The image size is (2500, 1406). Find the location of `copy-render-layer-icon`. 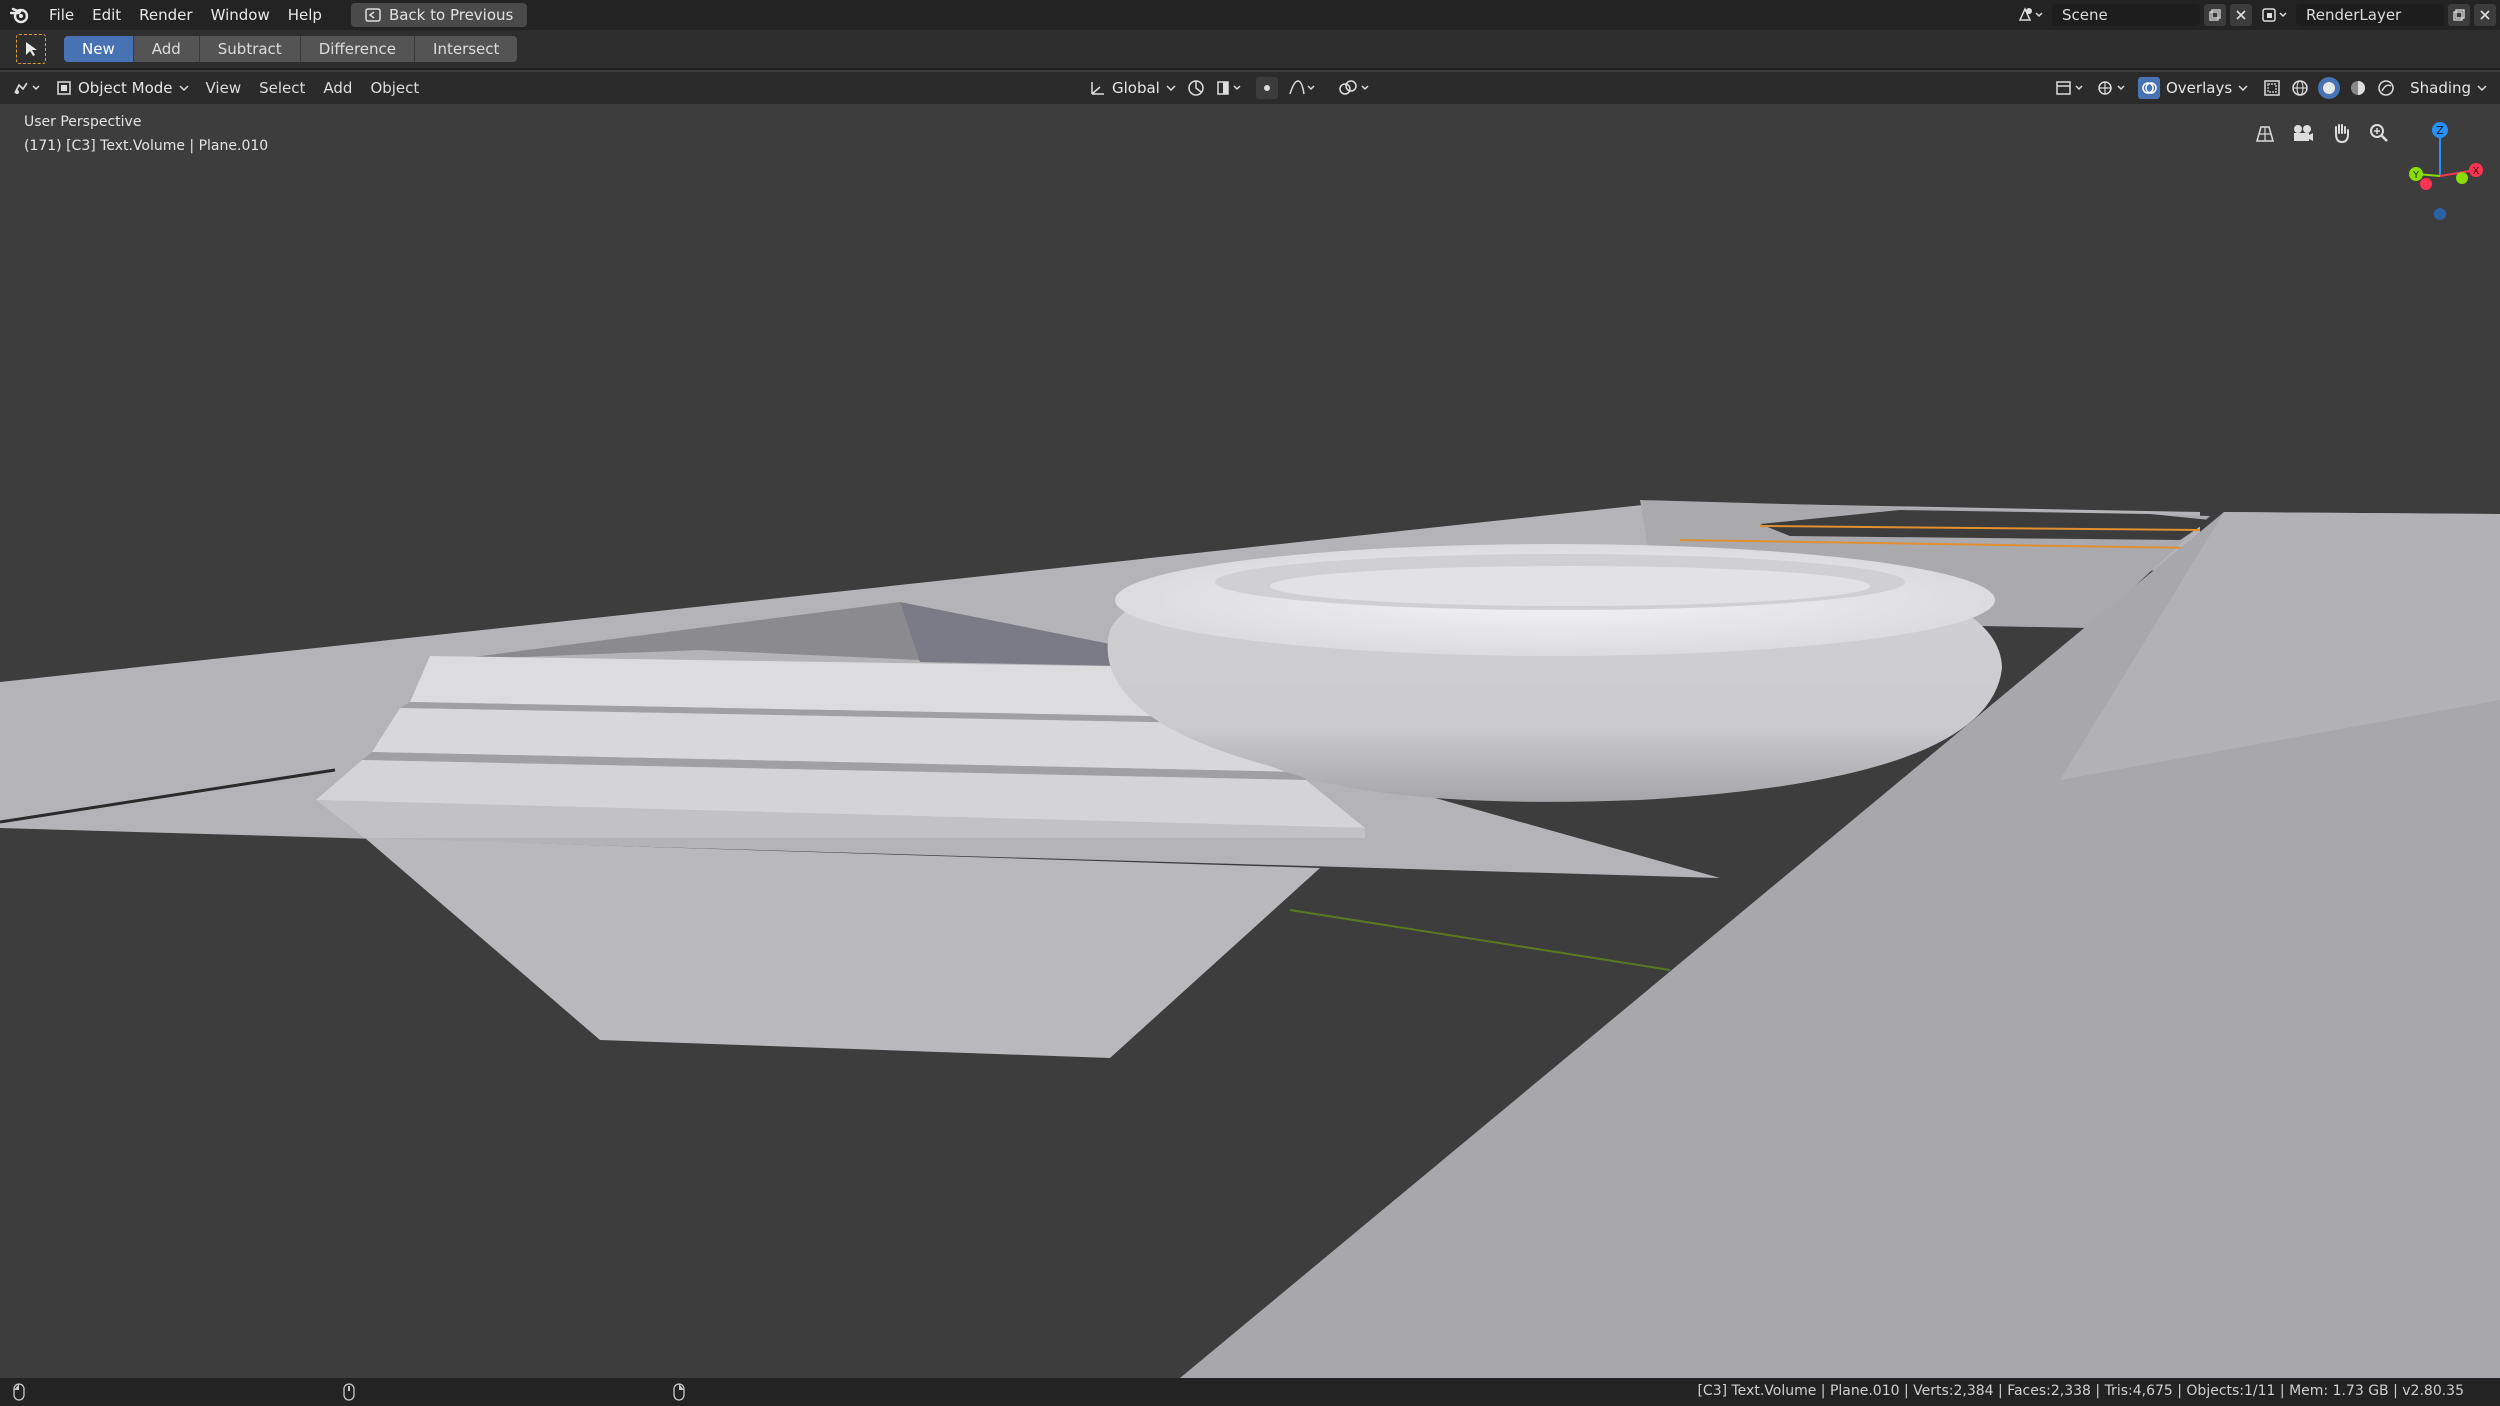

copy-render-layer-icon is located at coordinates (2459, 15).